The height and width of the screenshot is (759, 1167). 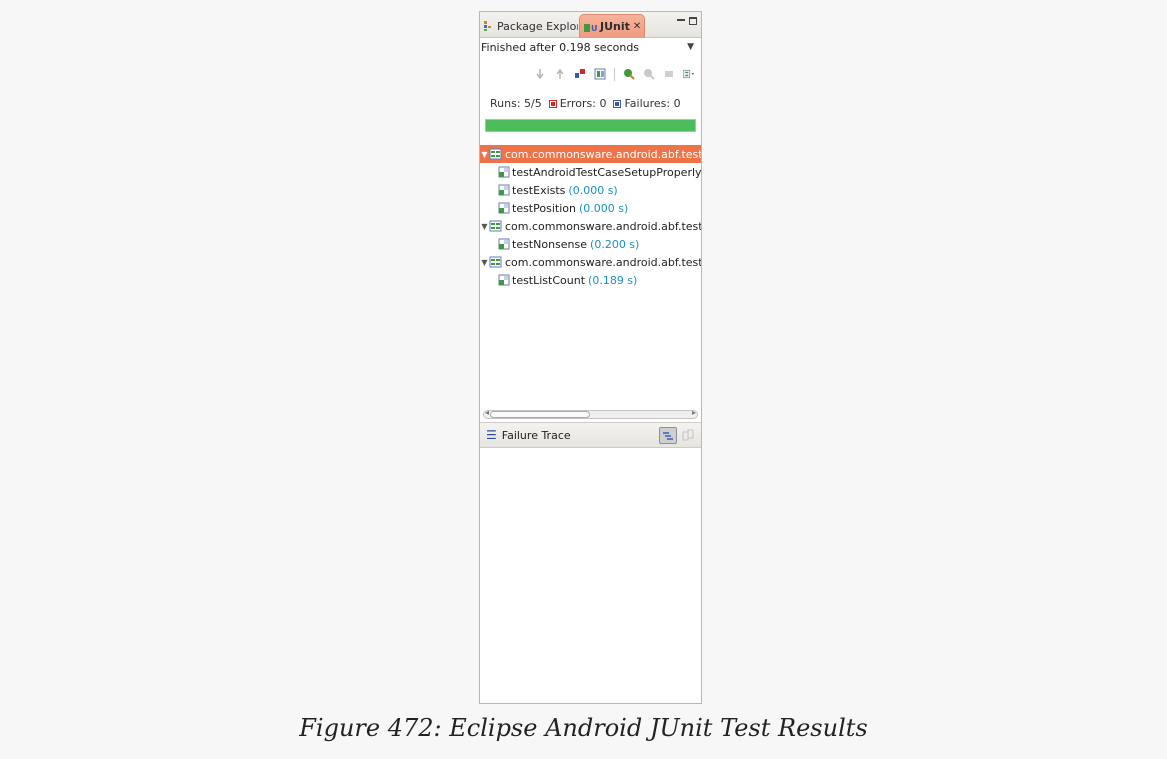 I want to click on scroll-right-icon: ▸, so click(x=694, y=412).